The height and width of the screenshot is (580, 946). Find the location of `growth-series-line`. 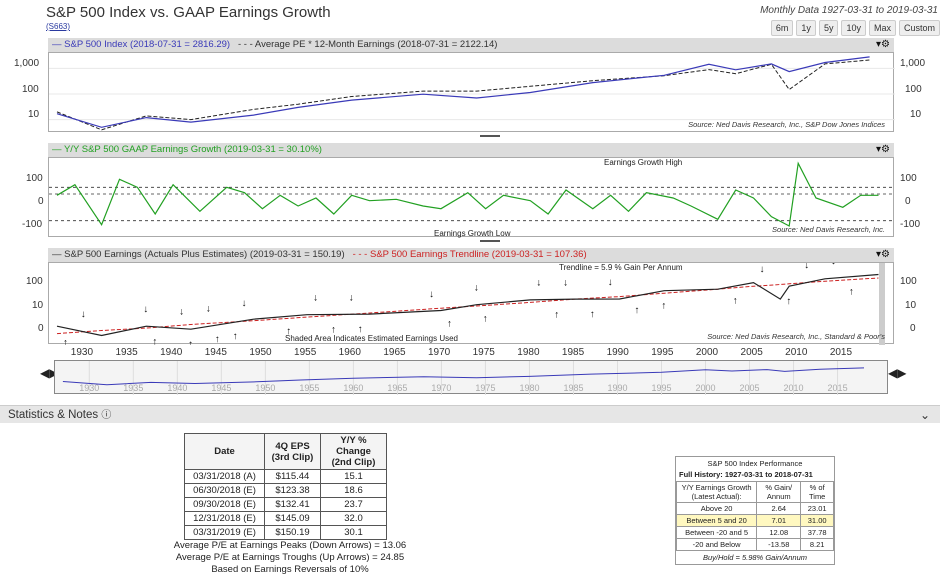

growth-series-line is located at coordinates (467, 194).